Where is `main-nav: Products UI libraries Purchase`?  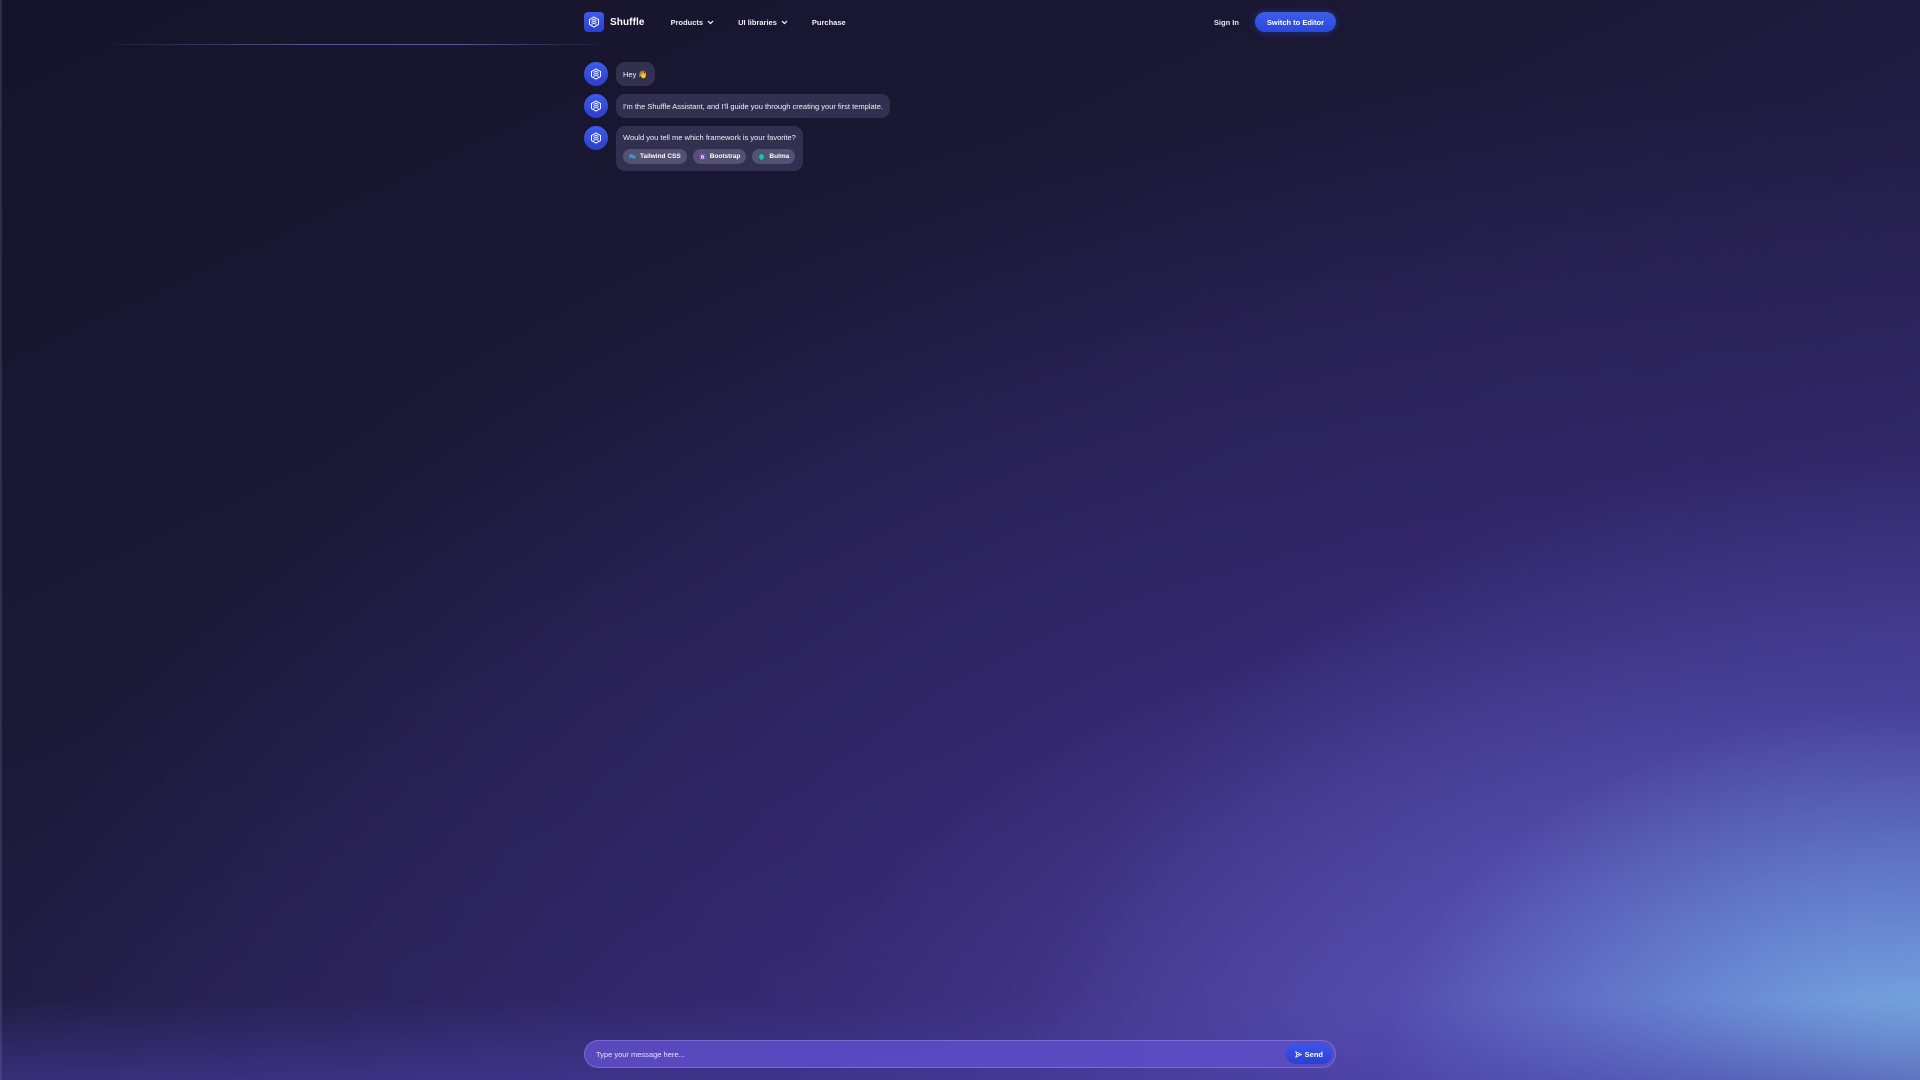 main-nav: Products UI libraries Purchase is located at coordinates (758, 22).